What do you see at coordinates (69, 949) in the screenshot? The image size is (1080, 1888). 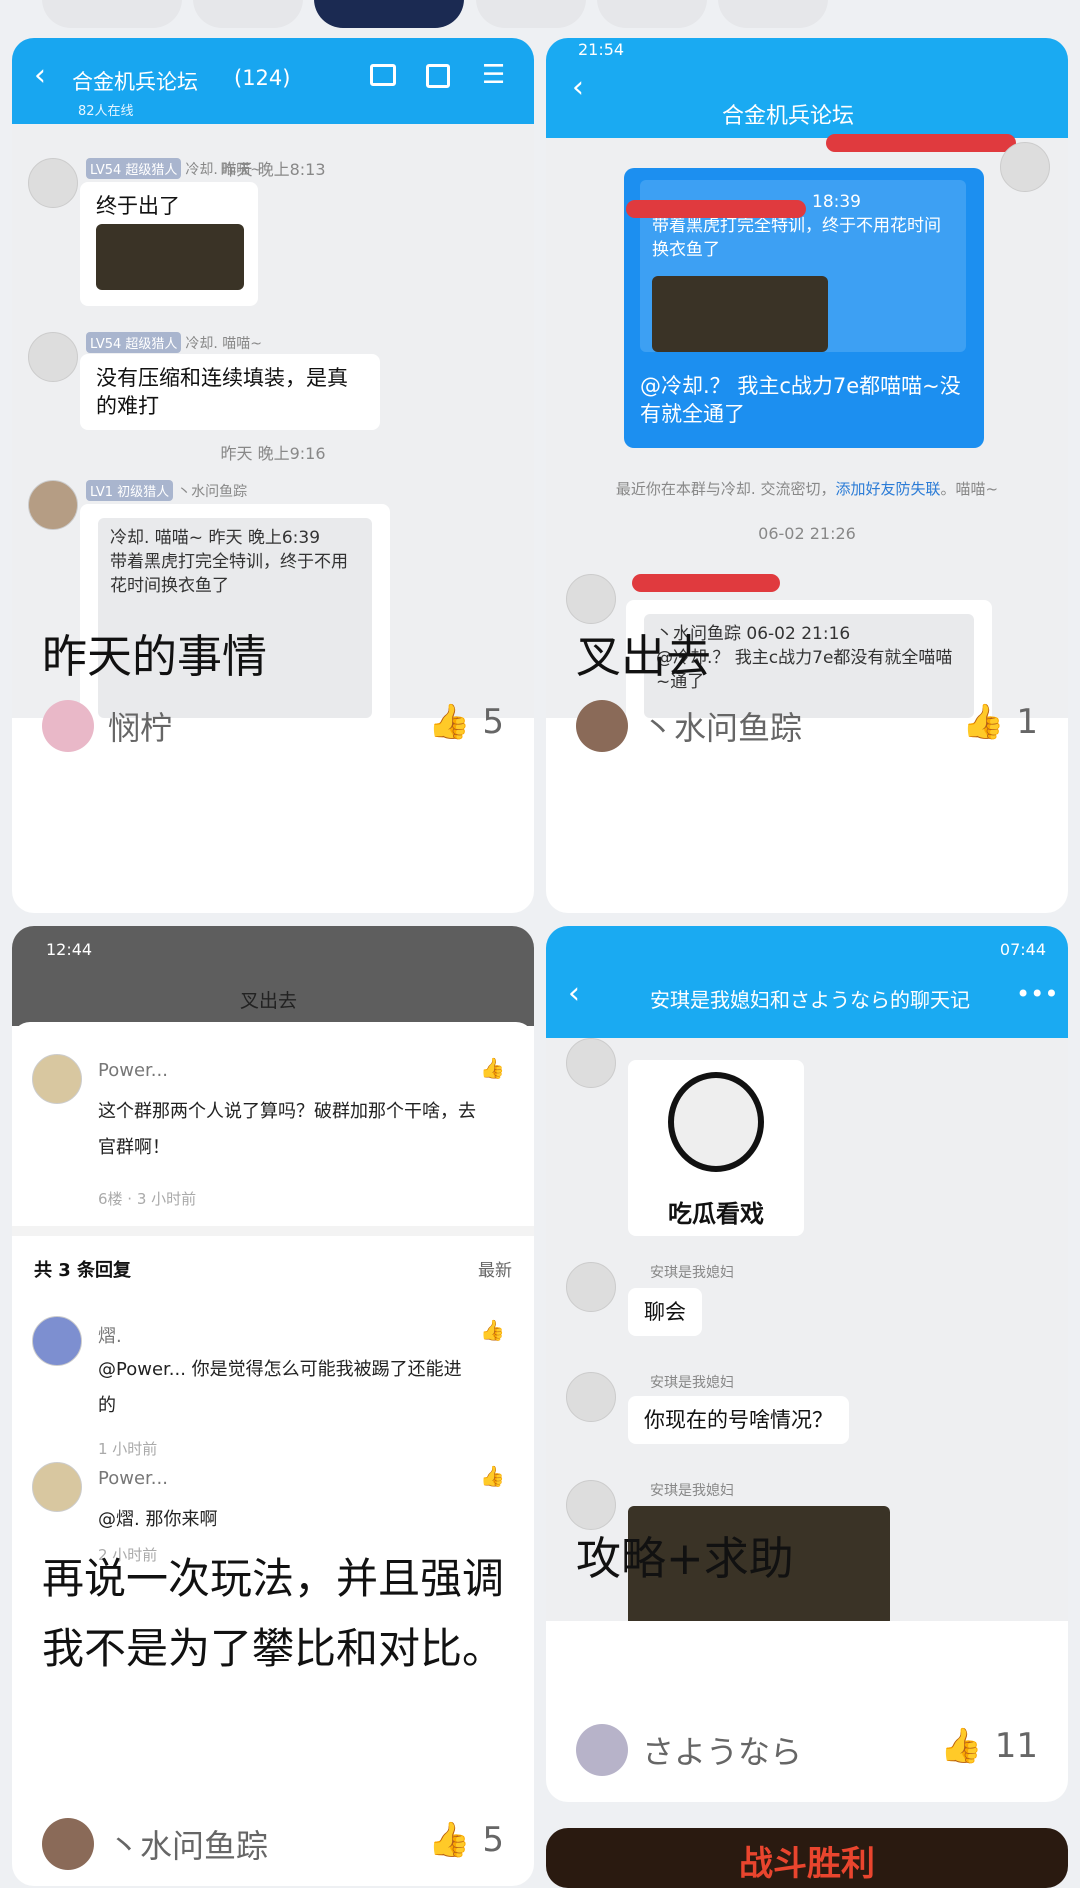 I see `status-time: 12:44` at bounding box center [69, 949].